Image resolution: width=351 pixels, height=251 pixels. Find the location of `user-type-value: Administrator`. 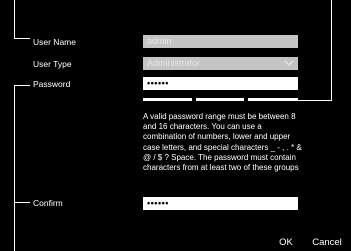

user-type-value: Administrator is located at coordinates (174, 63).